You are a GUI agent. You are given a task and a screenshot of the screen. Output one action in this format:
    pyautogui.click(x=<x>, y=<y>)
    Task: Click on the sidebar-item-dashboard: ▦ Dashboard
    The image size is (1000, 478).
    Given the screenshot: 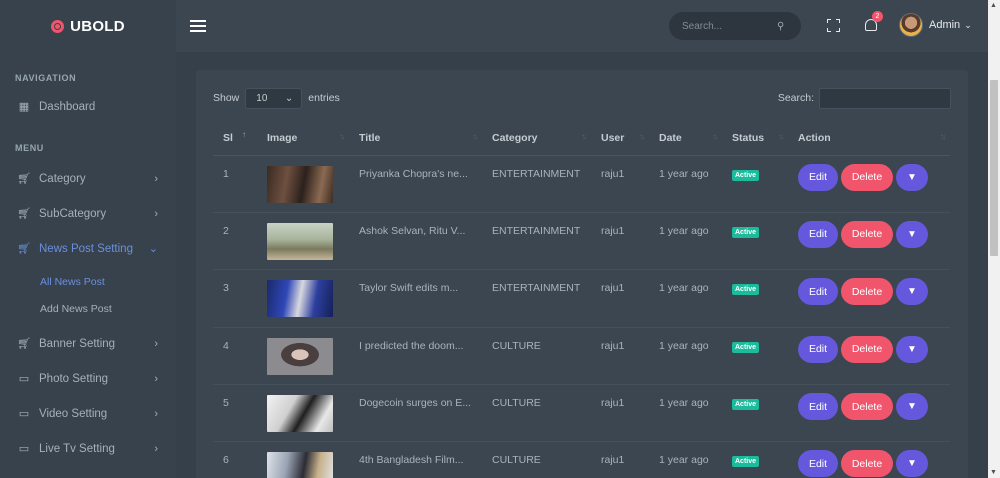 What is the action you would take?
    pyautogui.click(x=88, y=106)
    